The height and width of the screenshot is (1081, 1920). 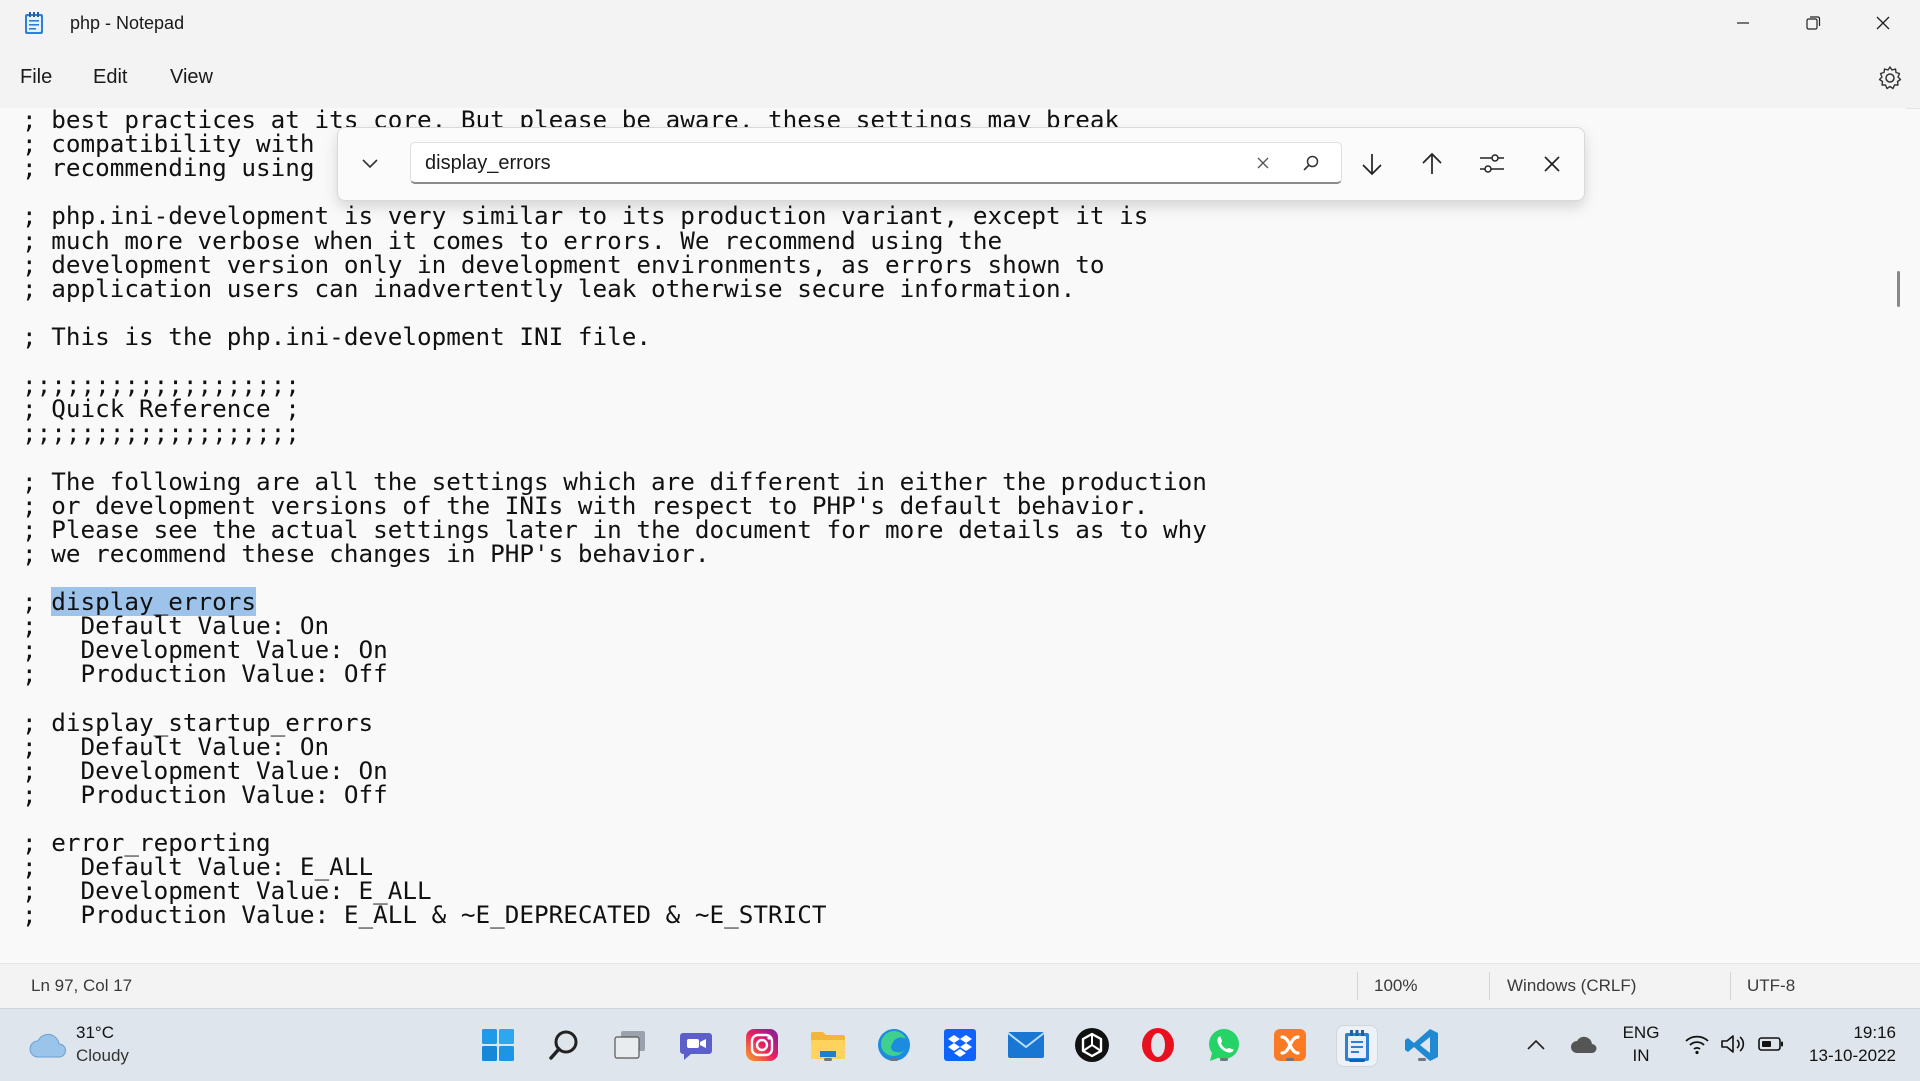 I want to click on line-ending: Windows (CRLF), so click(x=1572, y=985).